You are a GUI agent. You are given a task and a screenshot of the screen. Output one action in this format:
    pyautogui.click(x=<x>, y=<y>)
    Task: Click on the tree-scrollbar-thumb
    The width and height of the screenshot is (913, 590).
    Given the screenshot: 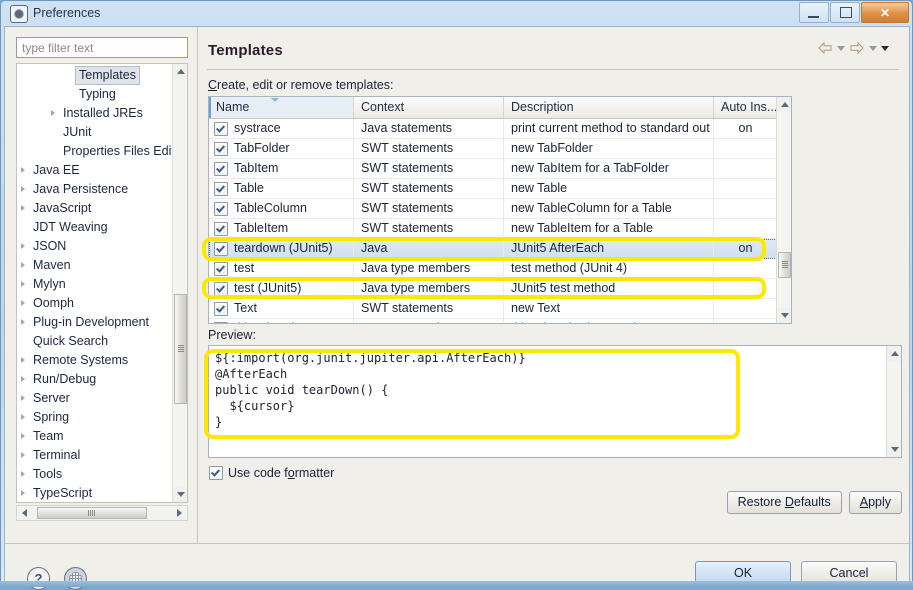 What is the action you would take?
    pyautogui.click(x=180, y=349)
    